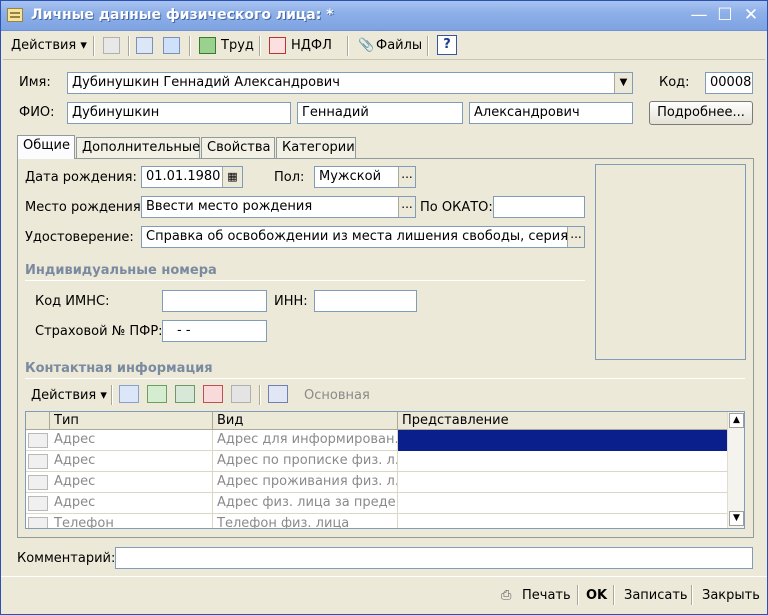 The height and width of the screenshot is (615, 768). What do you see at coordinates (365, 301) in the screenshot?
I see `inn-field` at bounding box center [365, 301].